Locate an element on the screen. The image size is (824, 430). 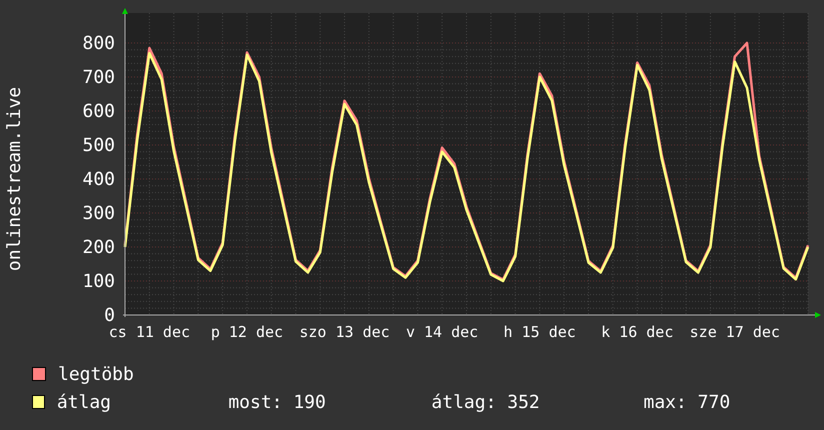
y-axis-title: onlinestream.live is located at coordinates (14, 179).